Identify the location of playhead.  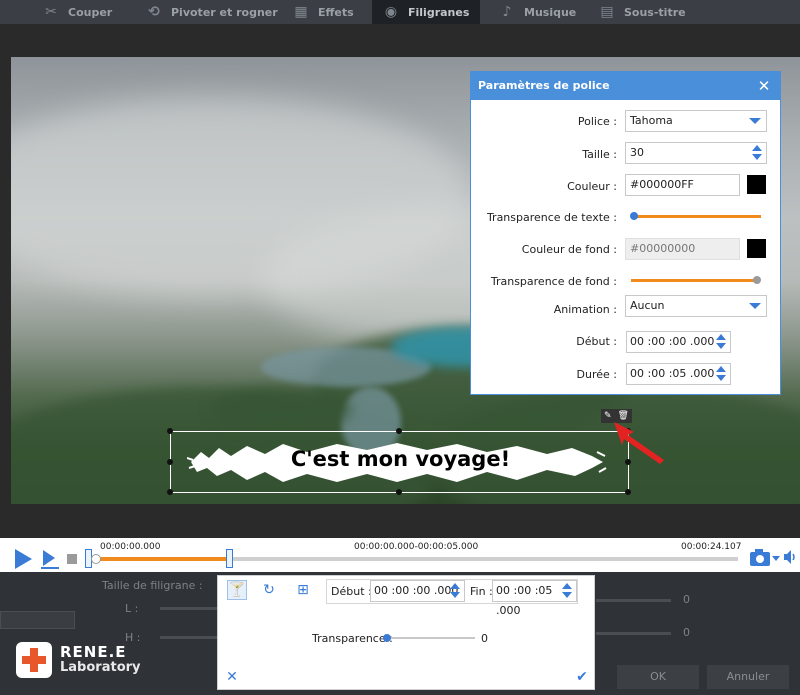
(96, 559).